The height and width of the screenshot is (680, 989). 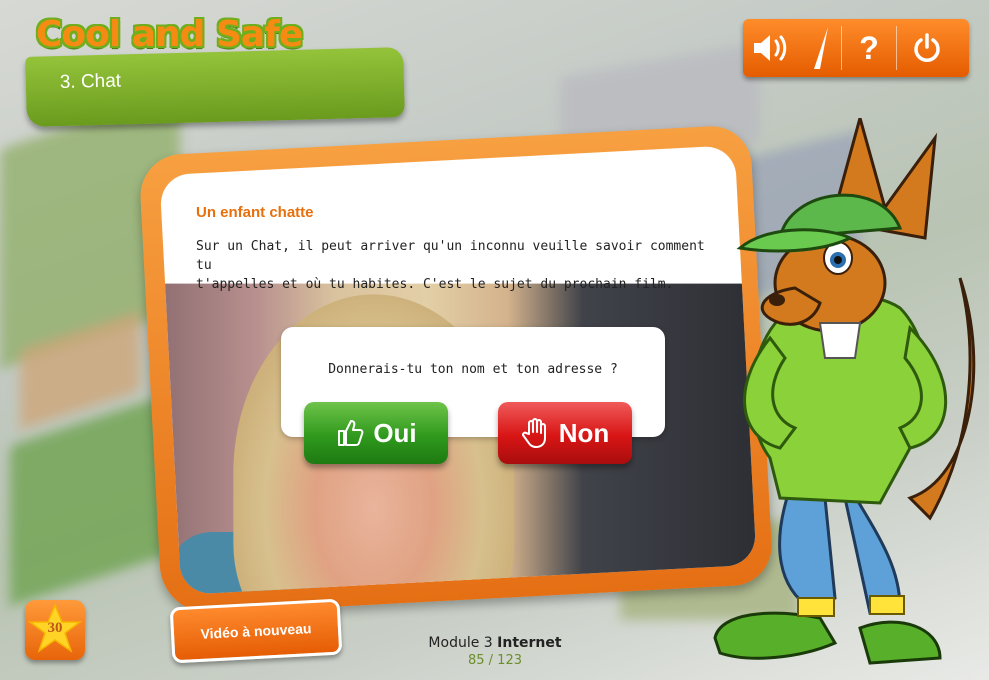 I want to click on toolbar: ?, so click(x=856, y=48).